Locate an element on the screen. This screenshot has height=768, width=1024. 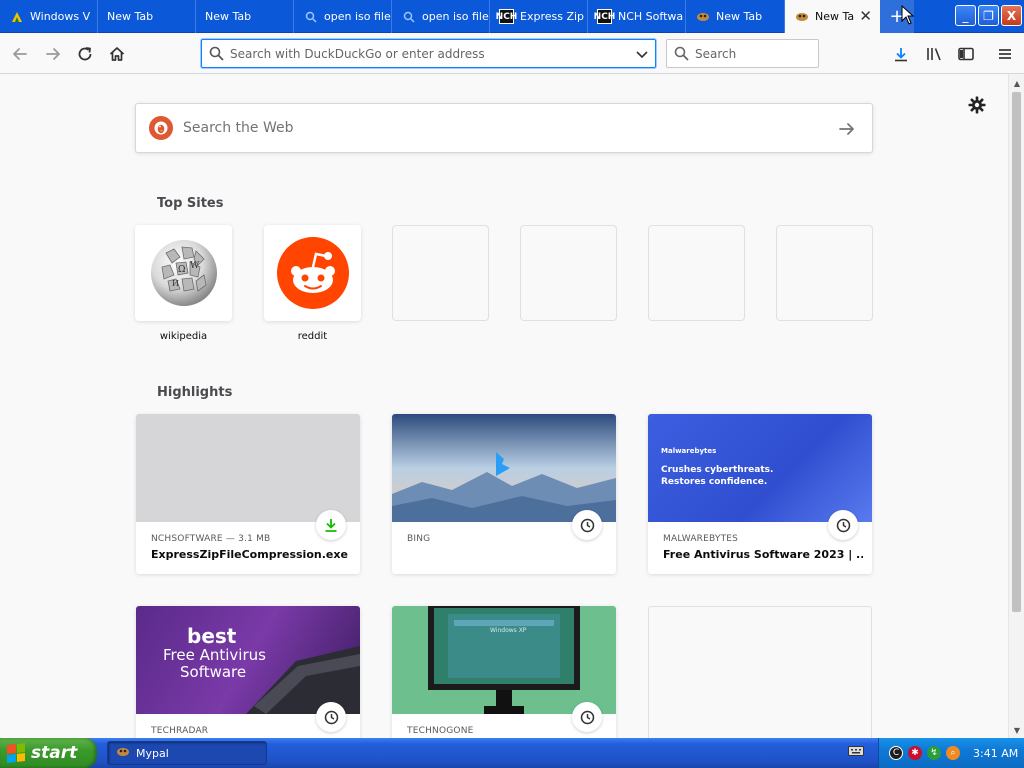
scroll-down-arrow-icon: ▼ is located at coordinates (1017, 730).